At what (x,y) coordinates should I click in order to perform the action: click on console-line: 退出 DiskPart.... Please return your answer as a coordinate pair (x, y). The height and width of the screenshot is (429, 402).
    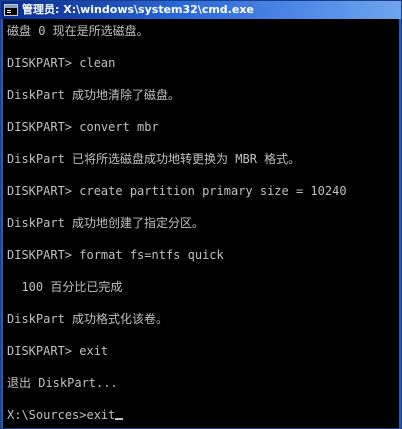
    Looking at the image, I should click on (62, 383).